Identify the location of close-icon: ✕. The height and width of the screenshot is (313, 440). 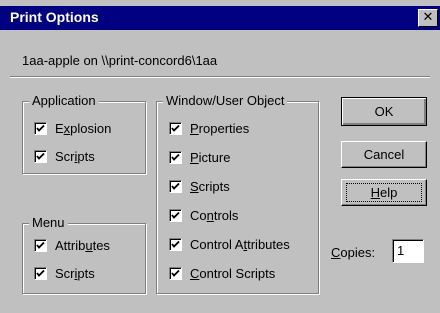
(428, 17).